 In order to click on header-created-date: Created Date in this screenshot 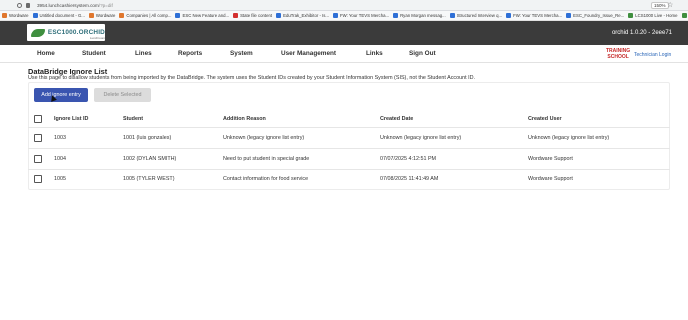, I will do `click(396, 119)`.